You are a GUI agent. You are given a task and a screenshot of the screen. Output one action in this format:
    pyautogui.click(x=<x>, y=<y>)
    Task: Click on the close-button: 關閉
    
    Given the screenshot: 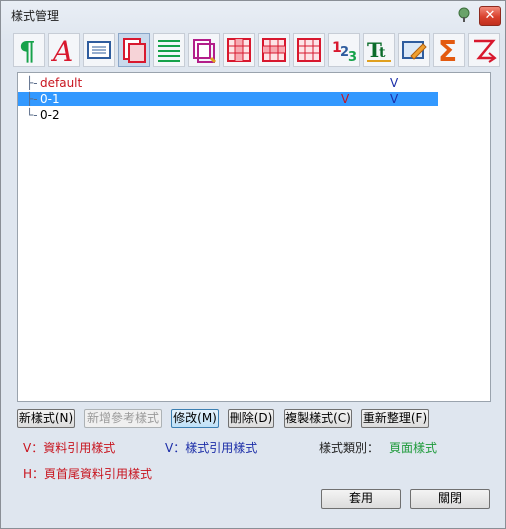 What is the action you would take?
    pyautogui.click(x=450, y=499)
    